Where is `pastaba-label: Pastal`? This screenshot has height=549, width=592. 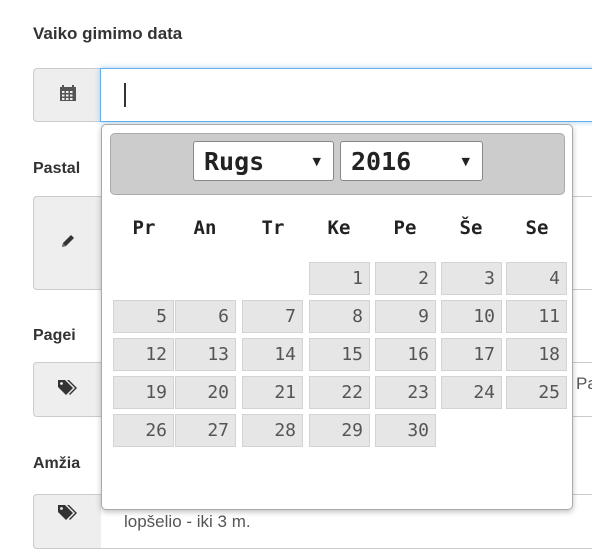 pastaba-label: Pastal is located at coordinates (57, 168).